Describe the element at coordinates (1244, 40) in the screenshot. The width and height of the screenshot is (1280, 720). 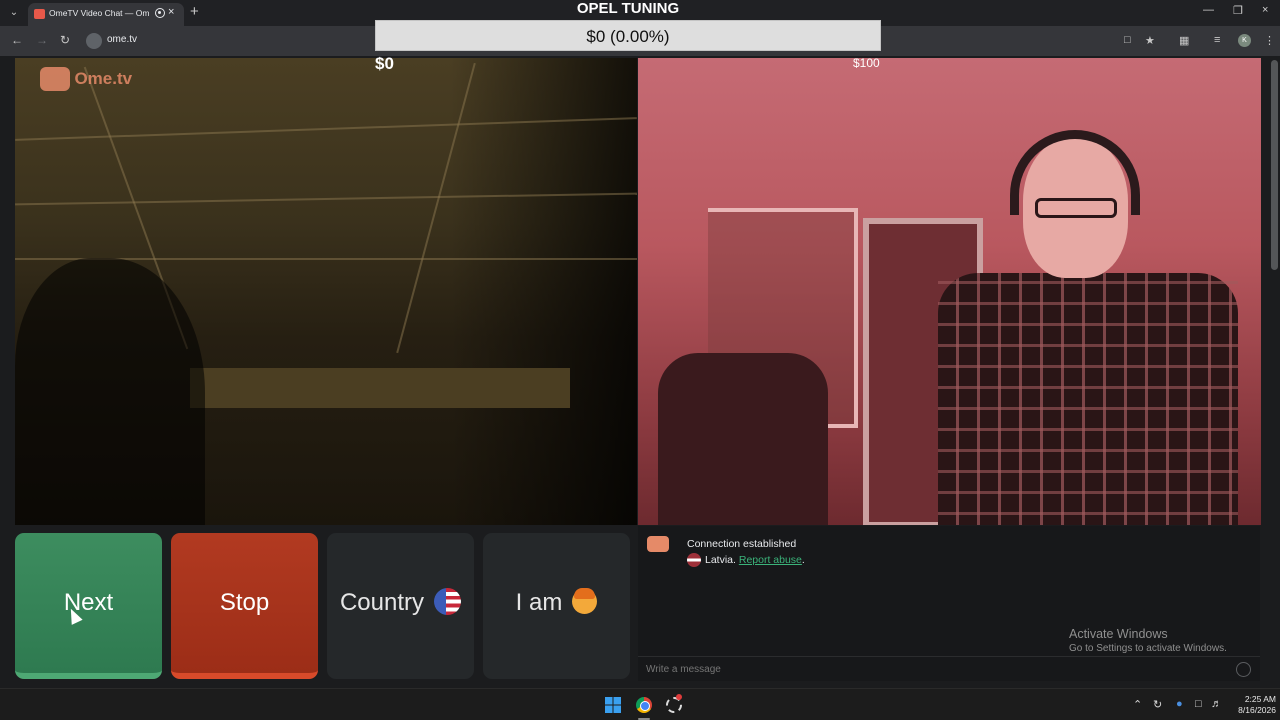
I see `profile-avatar: K` at that location.